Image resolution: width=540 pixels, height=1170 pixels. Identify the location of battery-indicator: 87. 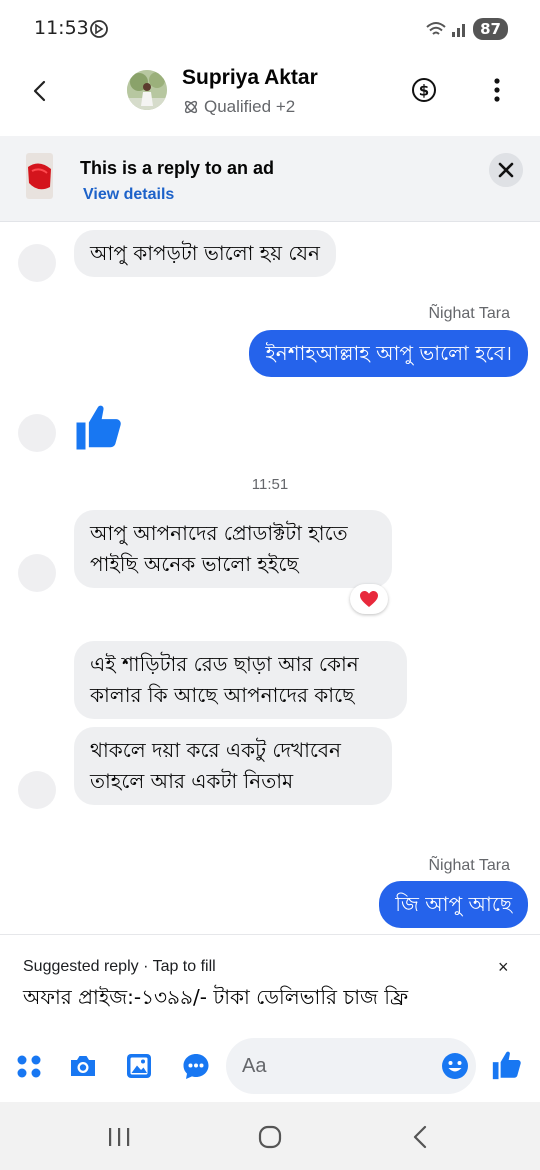
(490, 29).